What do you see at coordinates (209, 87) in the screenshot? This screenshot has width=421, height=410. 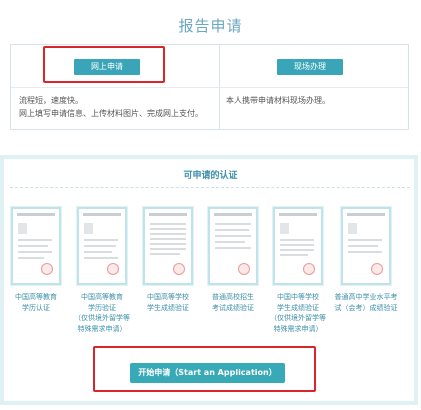 I see `panel-separator` at bounding box center [209, 87].